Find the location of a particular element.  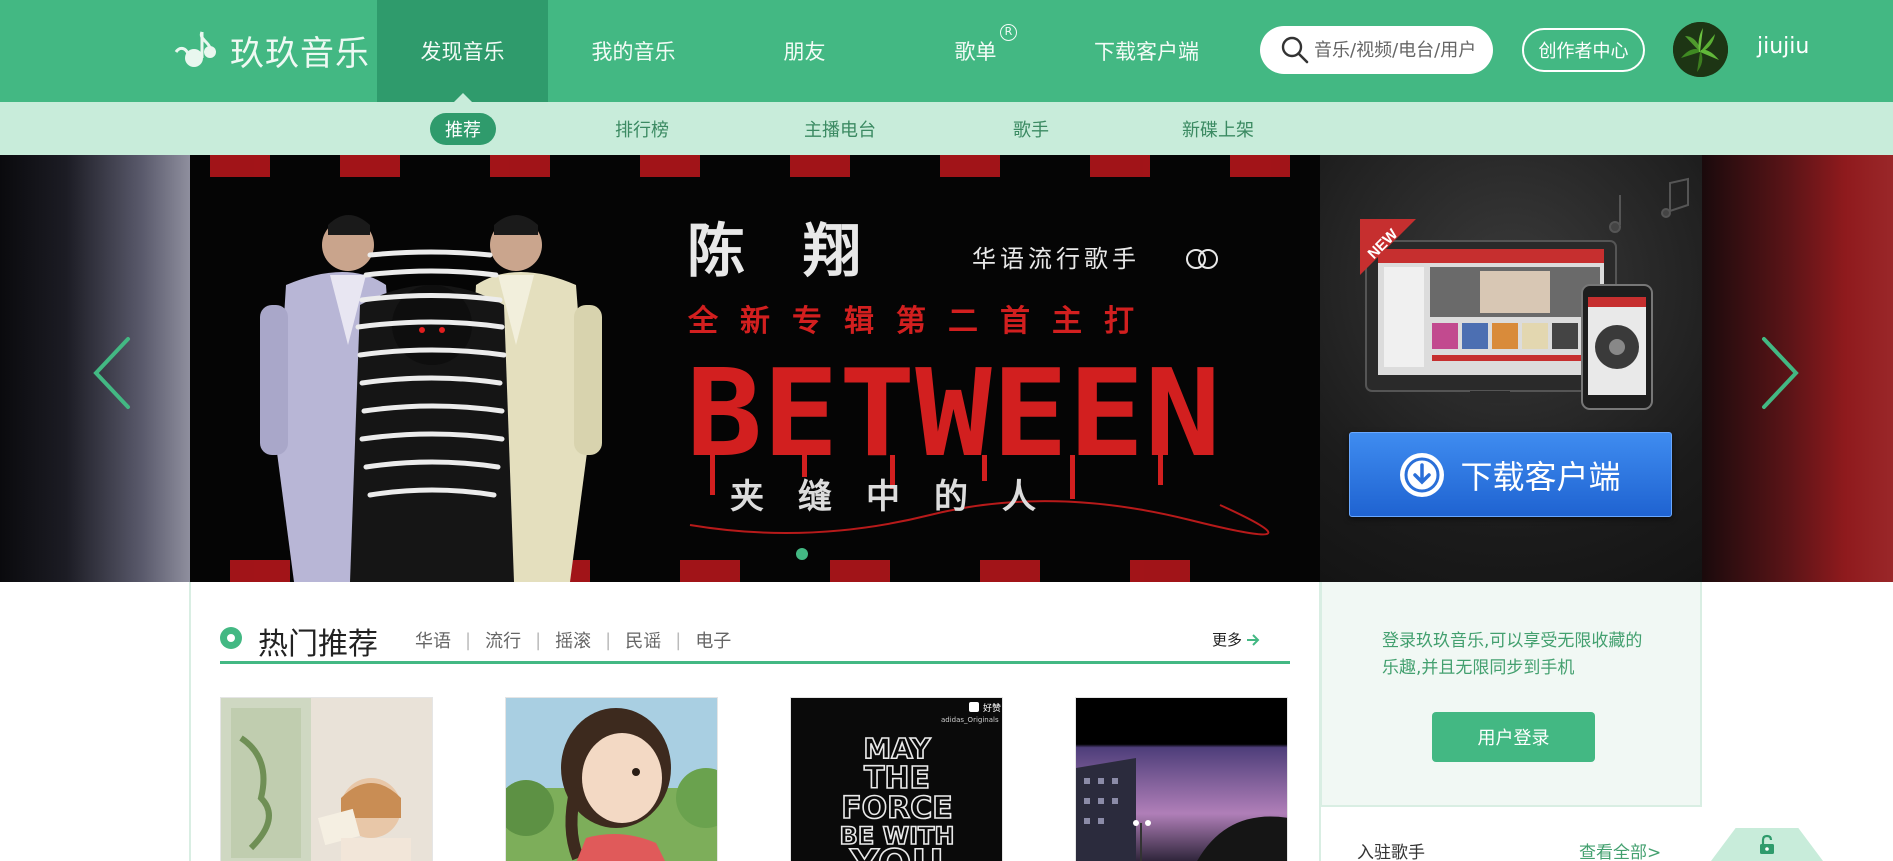

tag-electronic: 电子 is located at coordinates (713, 640).